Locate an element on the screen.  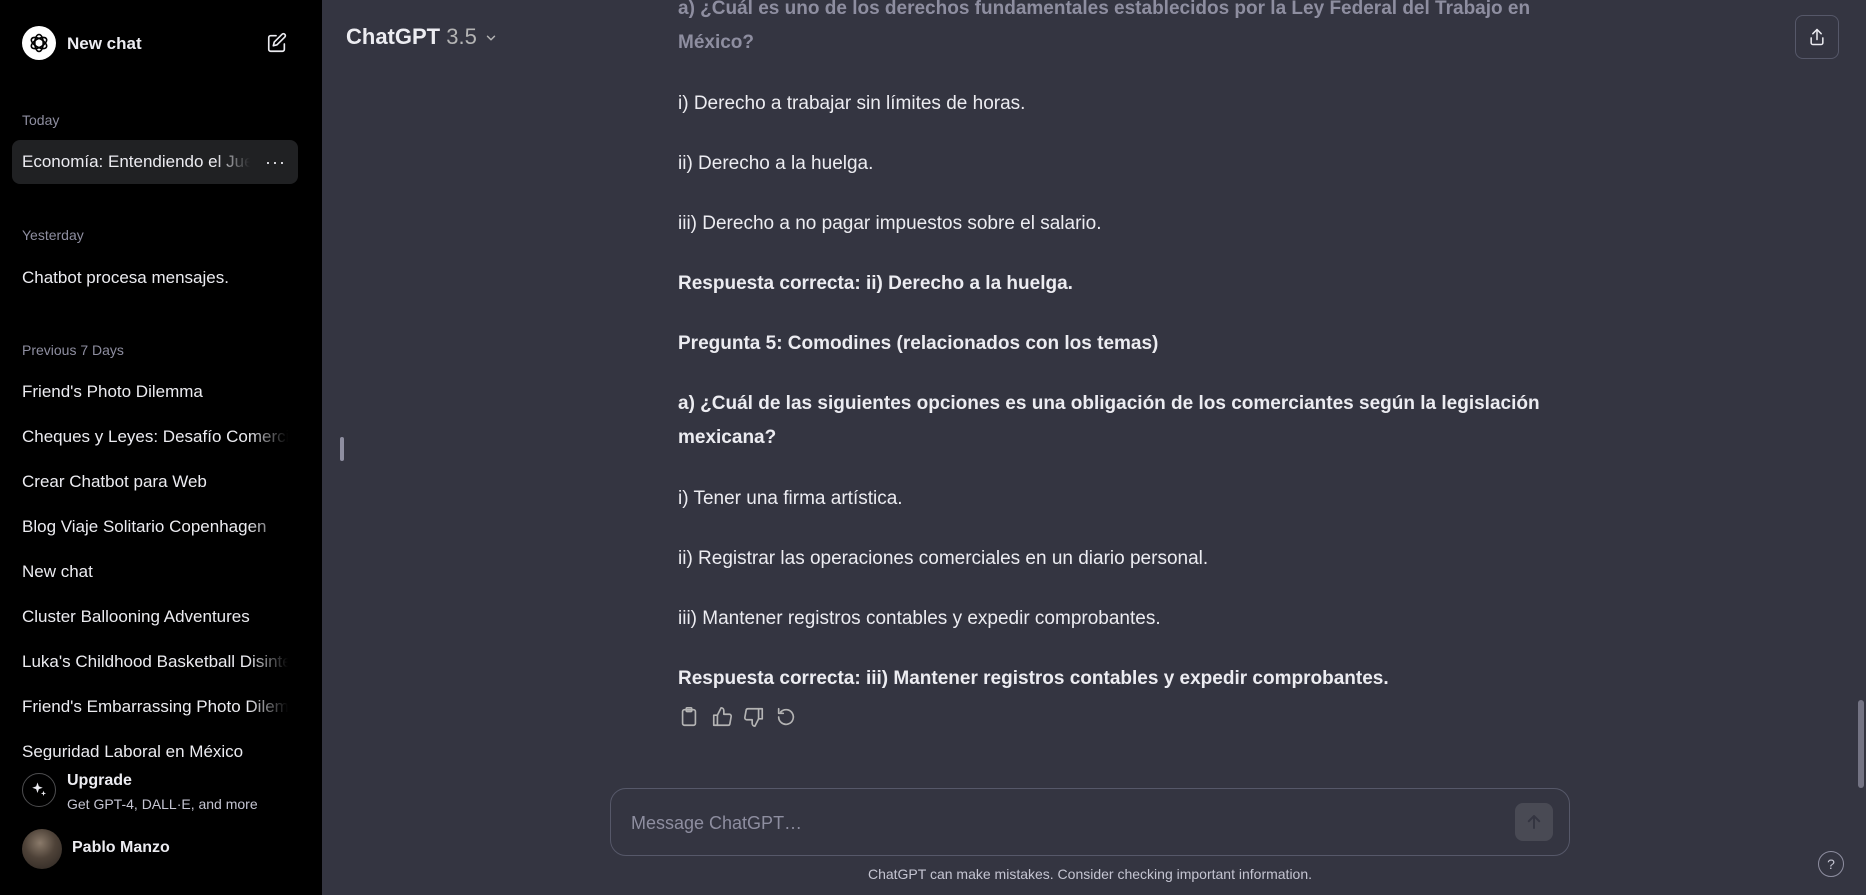
message-paragraph: ii) Derecho a la huelga. is located at coordinates (776, 163).